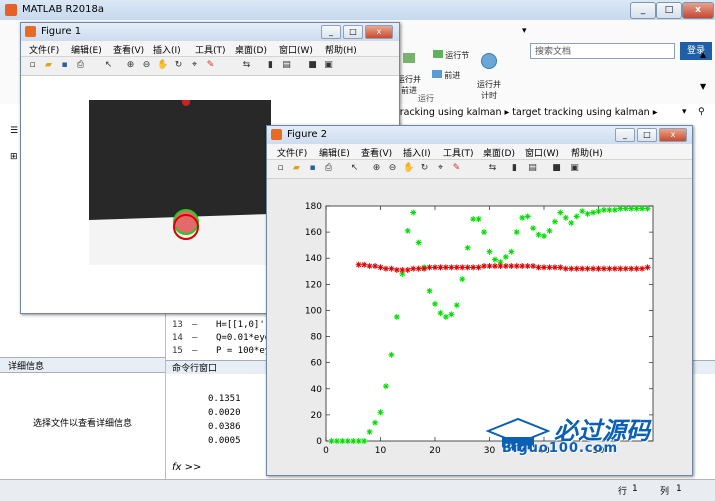  I want to click on details-panel-header: 详细信息, so click(82, 365).